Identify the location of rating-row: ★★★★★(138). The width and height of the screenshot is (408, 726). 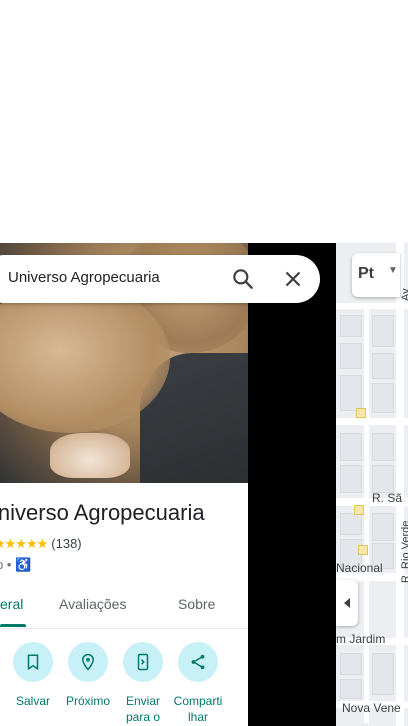
(41, 544).